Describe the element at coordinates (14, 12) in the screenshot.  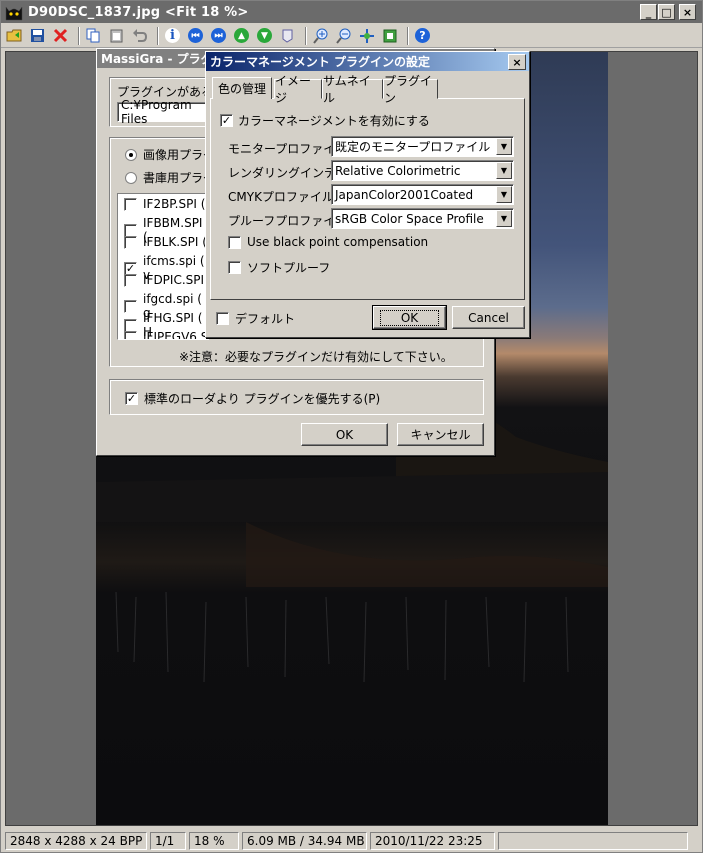
I see `cat-logo-icon` at that location.